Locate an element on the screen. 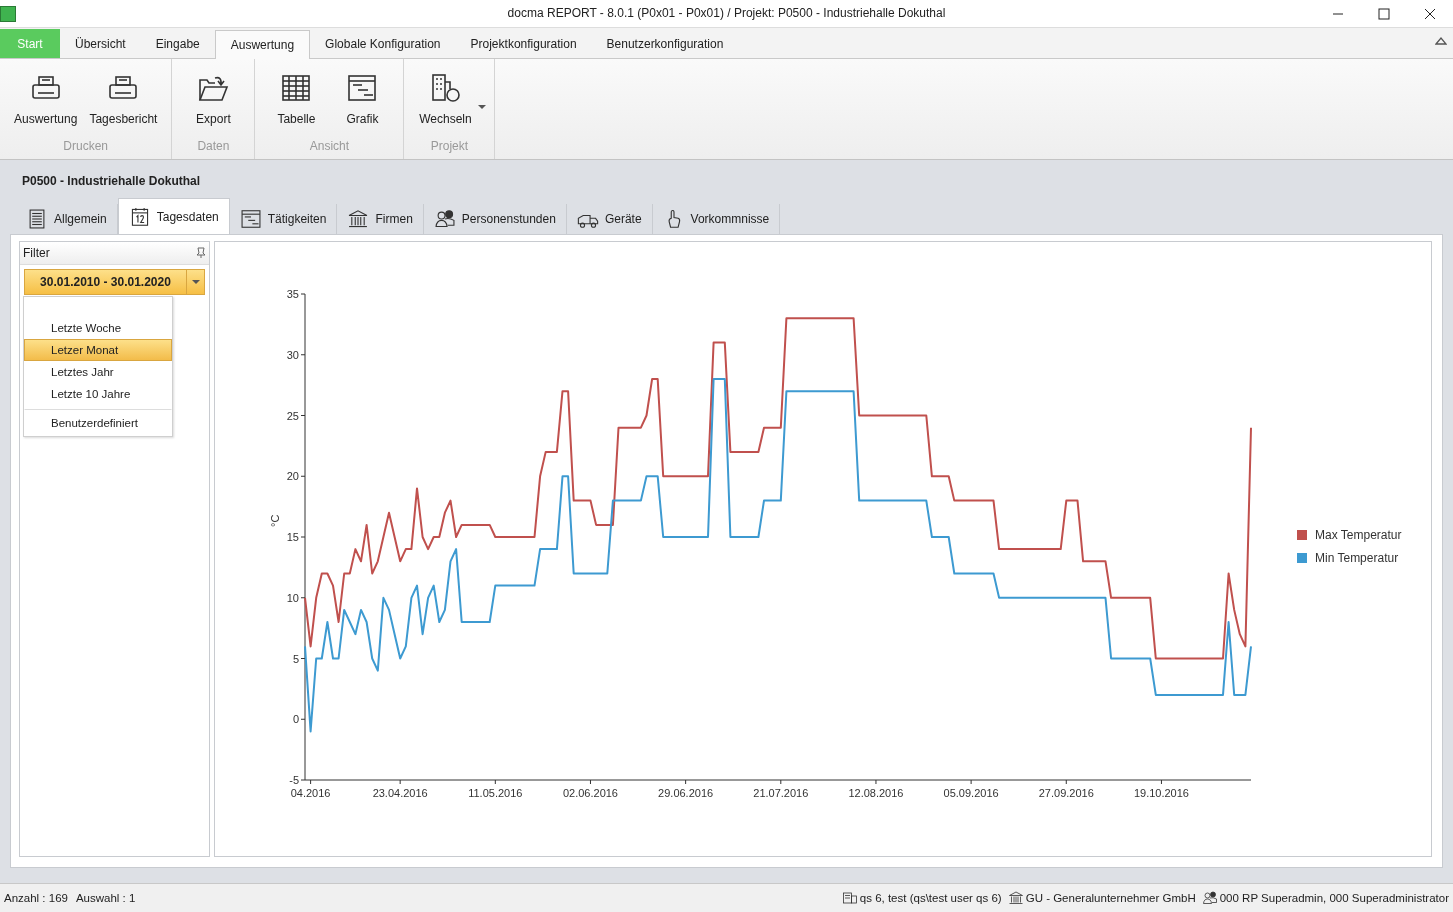 The height and width of the screenshot is (912, 1453). status-text: 000 RP Superadmin, 000 Superadministrator is located at coordinates (1334, 898).